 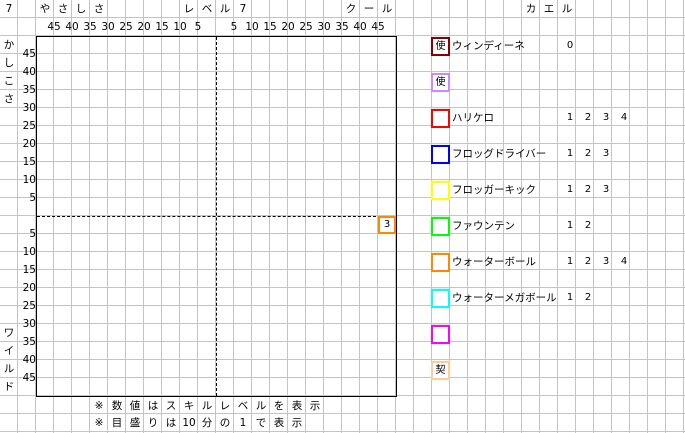 What do you see at coordinates (483, 226) in the screenshot?
I see `legend-skill-name: ファウンテン` at bounding box center [483, 226].